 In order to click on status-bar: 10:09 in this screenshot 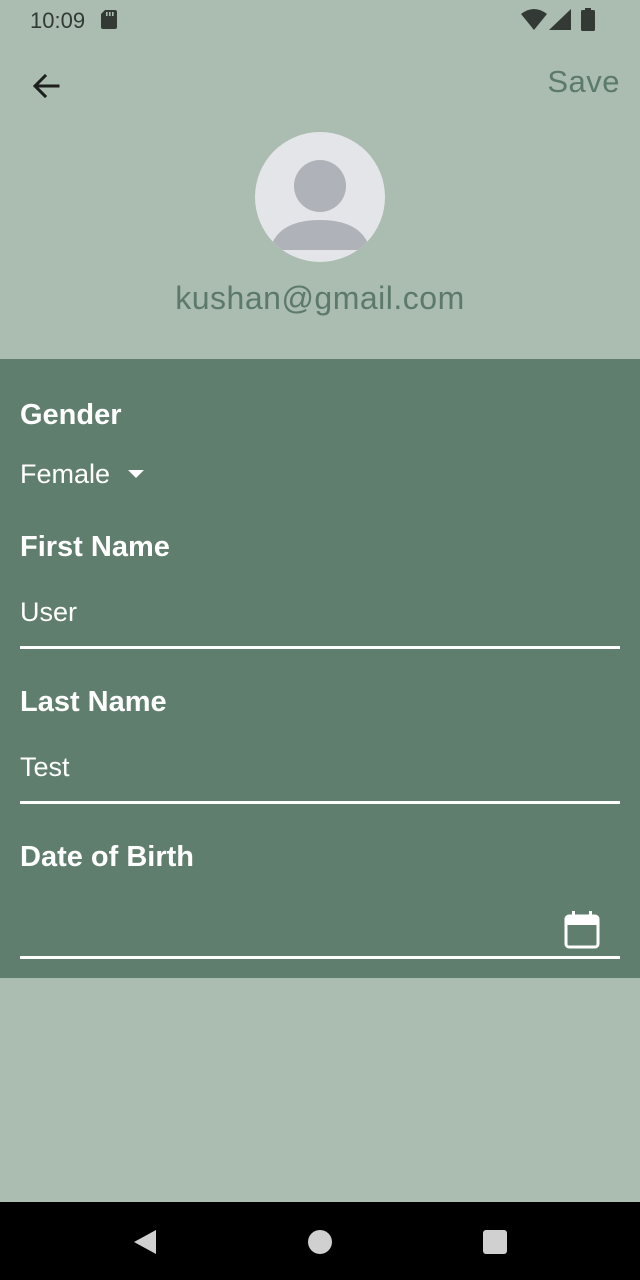, I will do `click(320, 20)`.